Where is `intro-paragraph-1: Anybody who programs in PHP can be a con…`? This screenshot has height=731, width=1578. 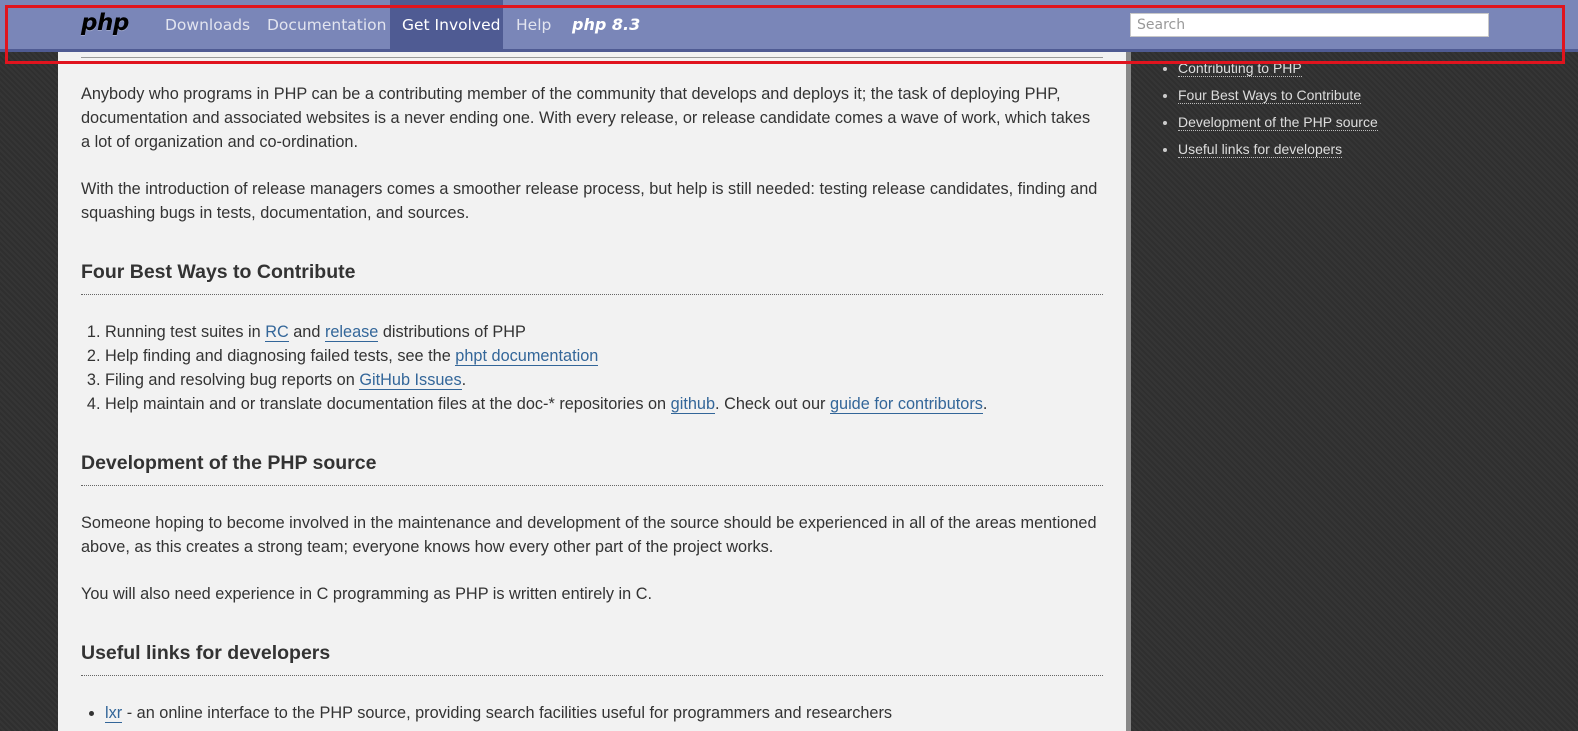
intro-paragraph-1: Anybody who programs in PHP can be a con… is located at coordinates (586, 118).